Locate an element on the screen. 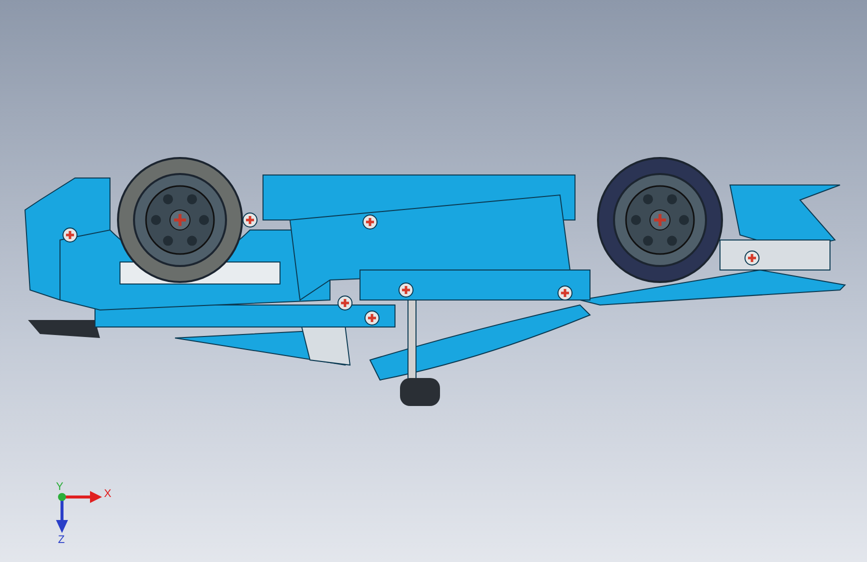 Image resolution: width=867 pixels, height=562 pixels. axis-label: Z is located at coordinates (61, 540).